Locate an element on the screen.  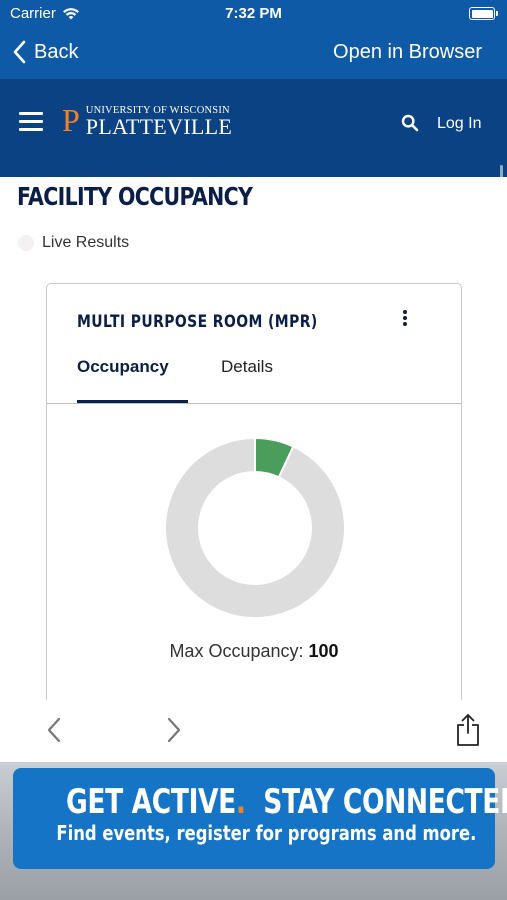
scrollbar is located at coordinates (501, 197).